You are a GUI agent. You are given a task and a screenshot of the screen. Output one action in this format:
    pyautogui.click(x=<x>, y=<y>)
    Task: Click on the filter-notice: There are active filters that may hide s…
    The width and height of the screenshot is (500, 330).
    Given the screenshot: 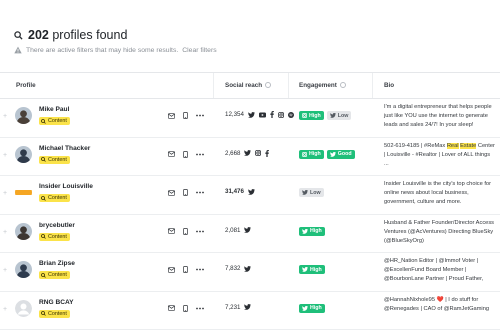 What is the action you would take?
    pyautogui.click(x=115, y=50)
    